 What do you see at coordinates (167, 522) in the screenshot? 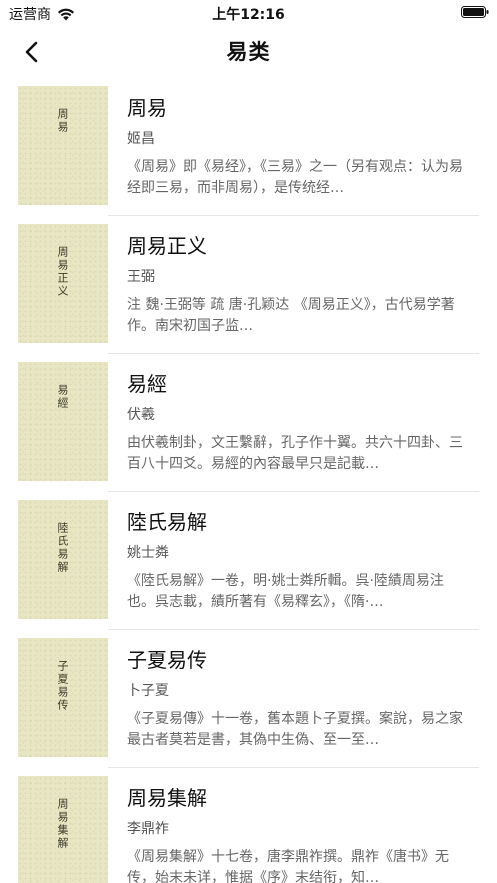
I see `book-title: 陸氏易解` at bounding box center [167, 522].